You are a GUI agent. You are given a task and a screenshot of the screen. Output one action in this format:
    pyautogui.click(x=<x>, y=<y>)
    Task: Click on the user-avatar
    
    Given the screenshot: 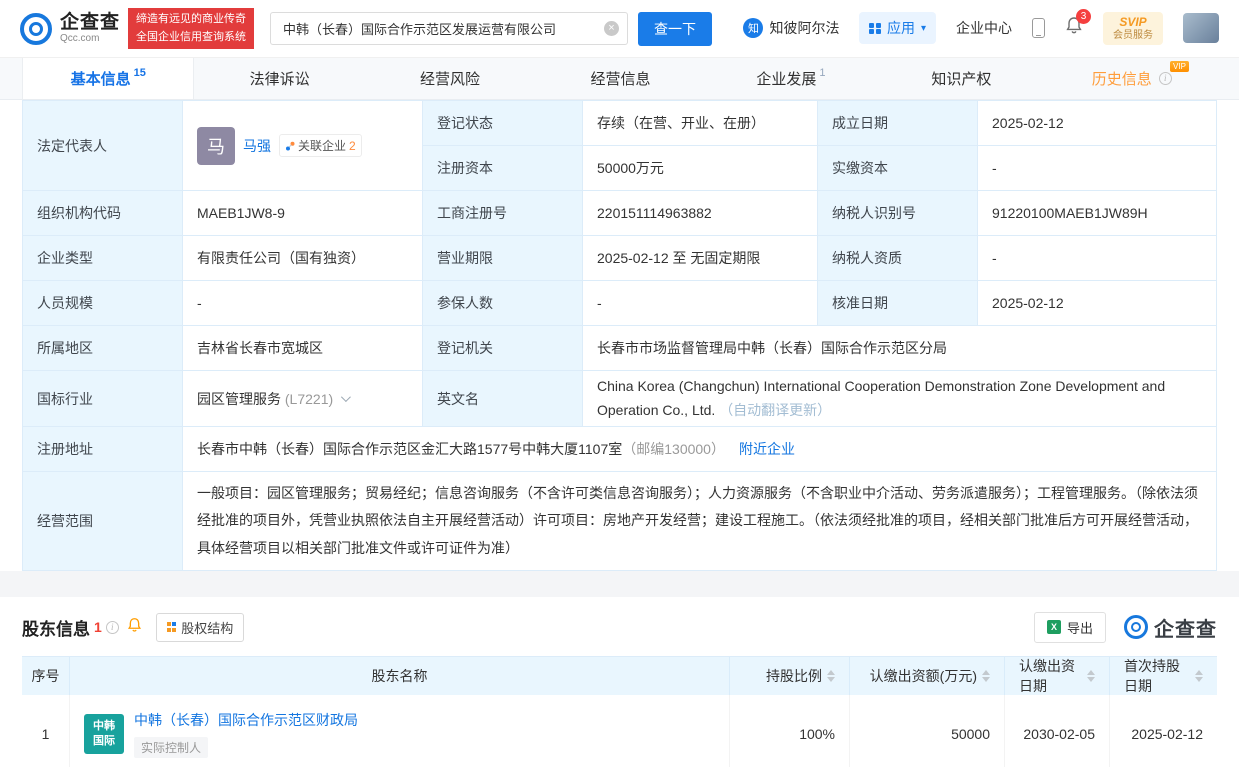 What is the action you would take?
    pyautogui.click(x=1201, y=28)
    